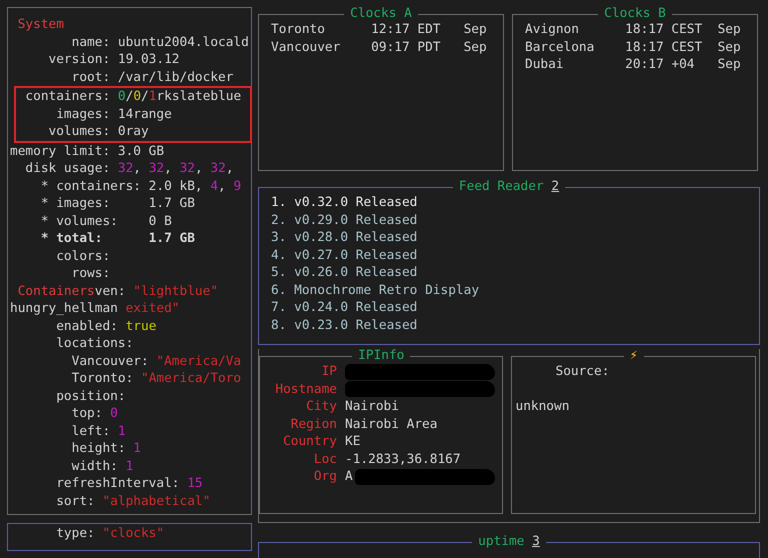 The image size is (768, 558). I want to click on field-label: City, so click(321, 407).